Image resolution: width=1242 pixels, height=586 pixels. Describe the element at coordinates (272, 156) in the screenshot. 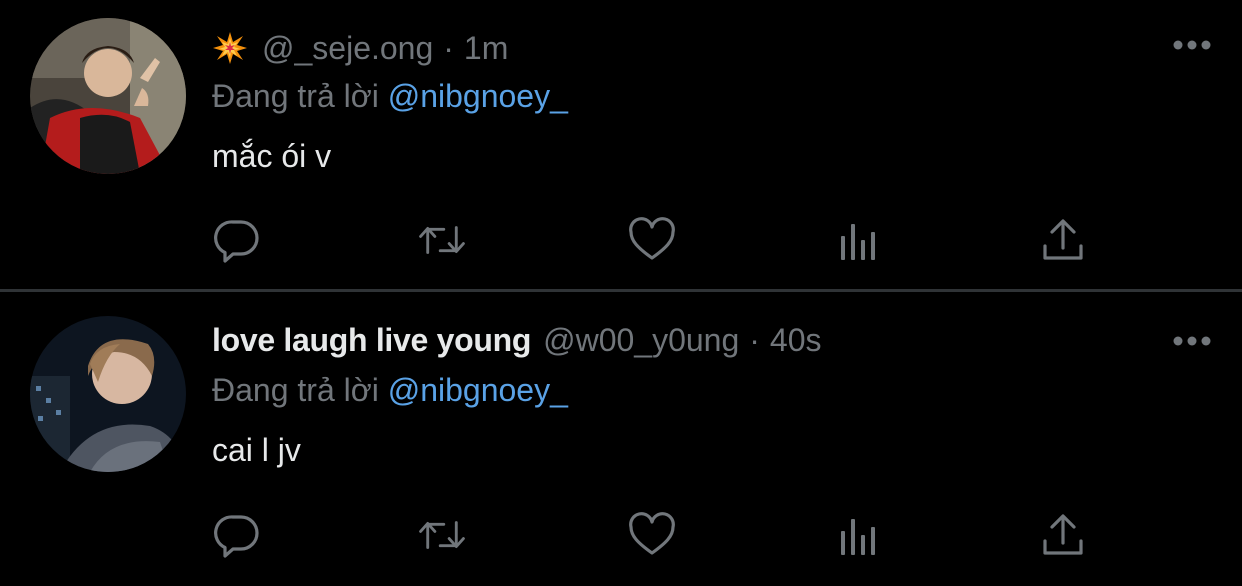

I see `tweet-text: mắc ói v` at that location.